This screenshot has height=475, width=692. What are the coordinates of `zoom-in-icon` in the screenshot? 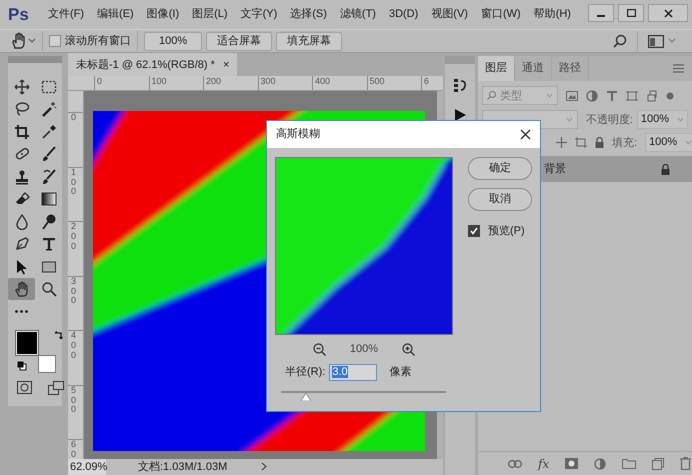 It's located at (409, 349).